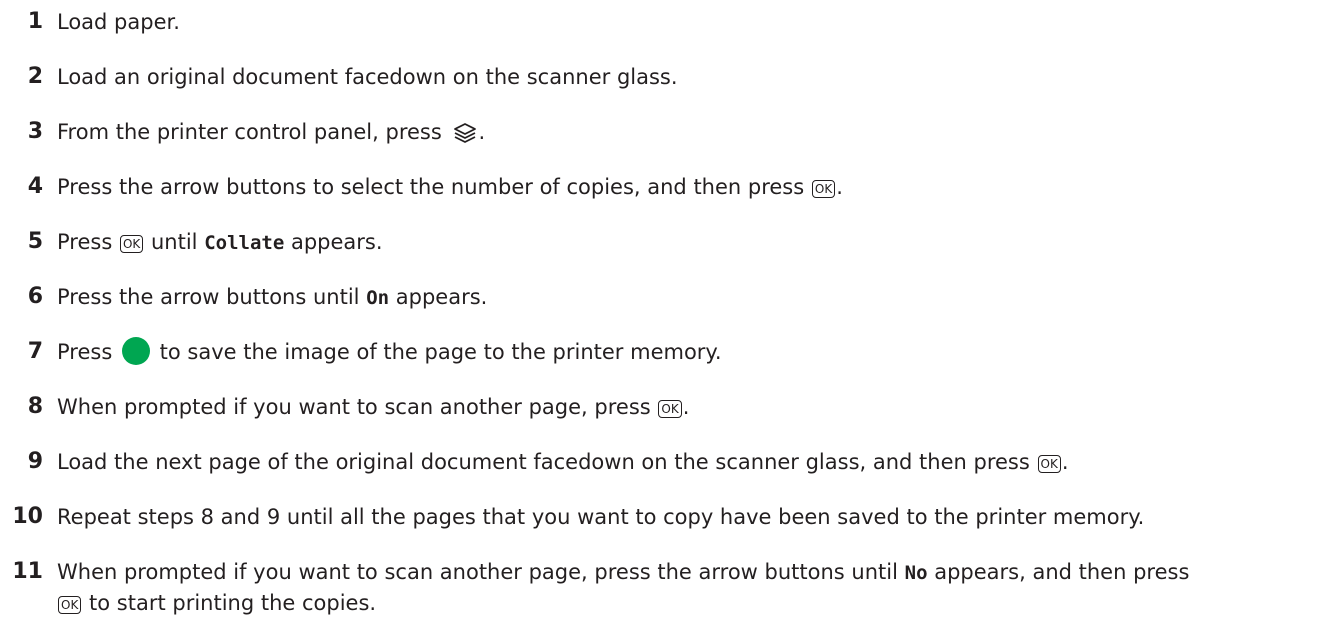  I want to click on step-number: 2, so click(35, 76).